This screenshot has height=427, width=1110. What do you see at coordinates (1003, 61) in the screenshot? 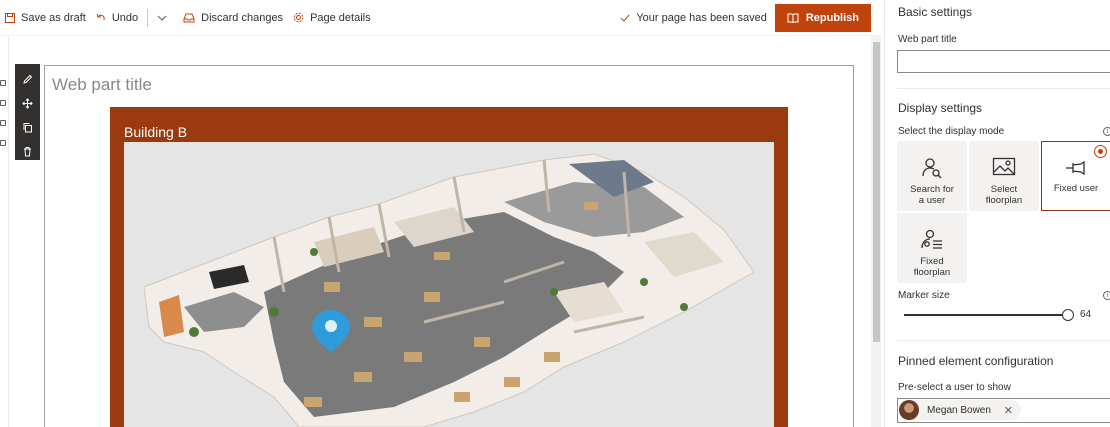
I see `web-part-title-input` at bounding box center [1003, 61].